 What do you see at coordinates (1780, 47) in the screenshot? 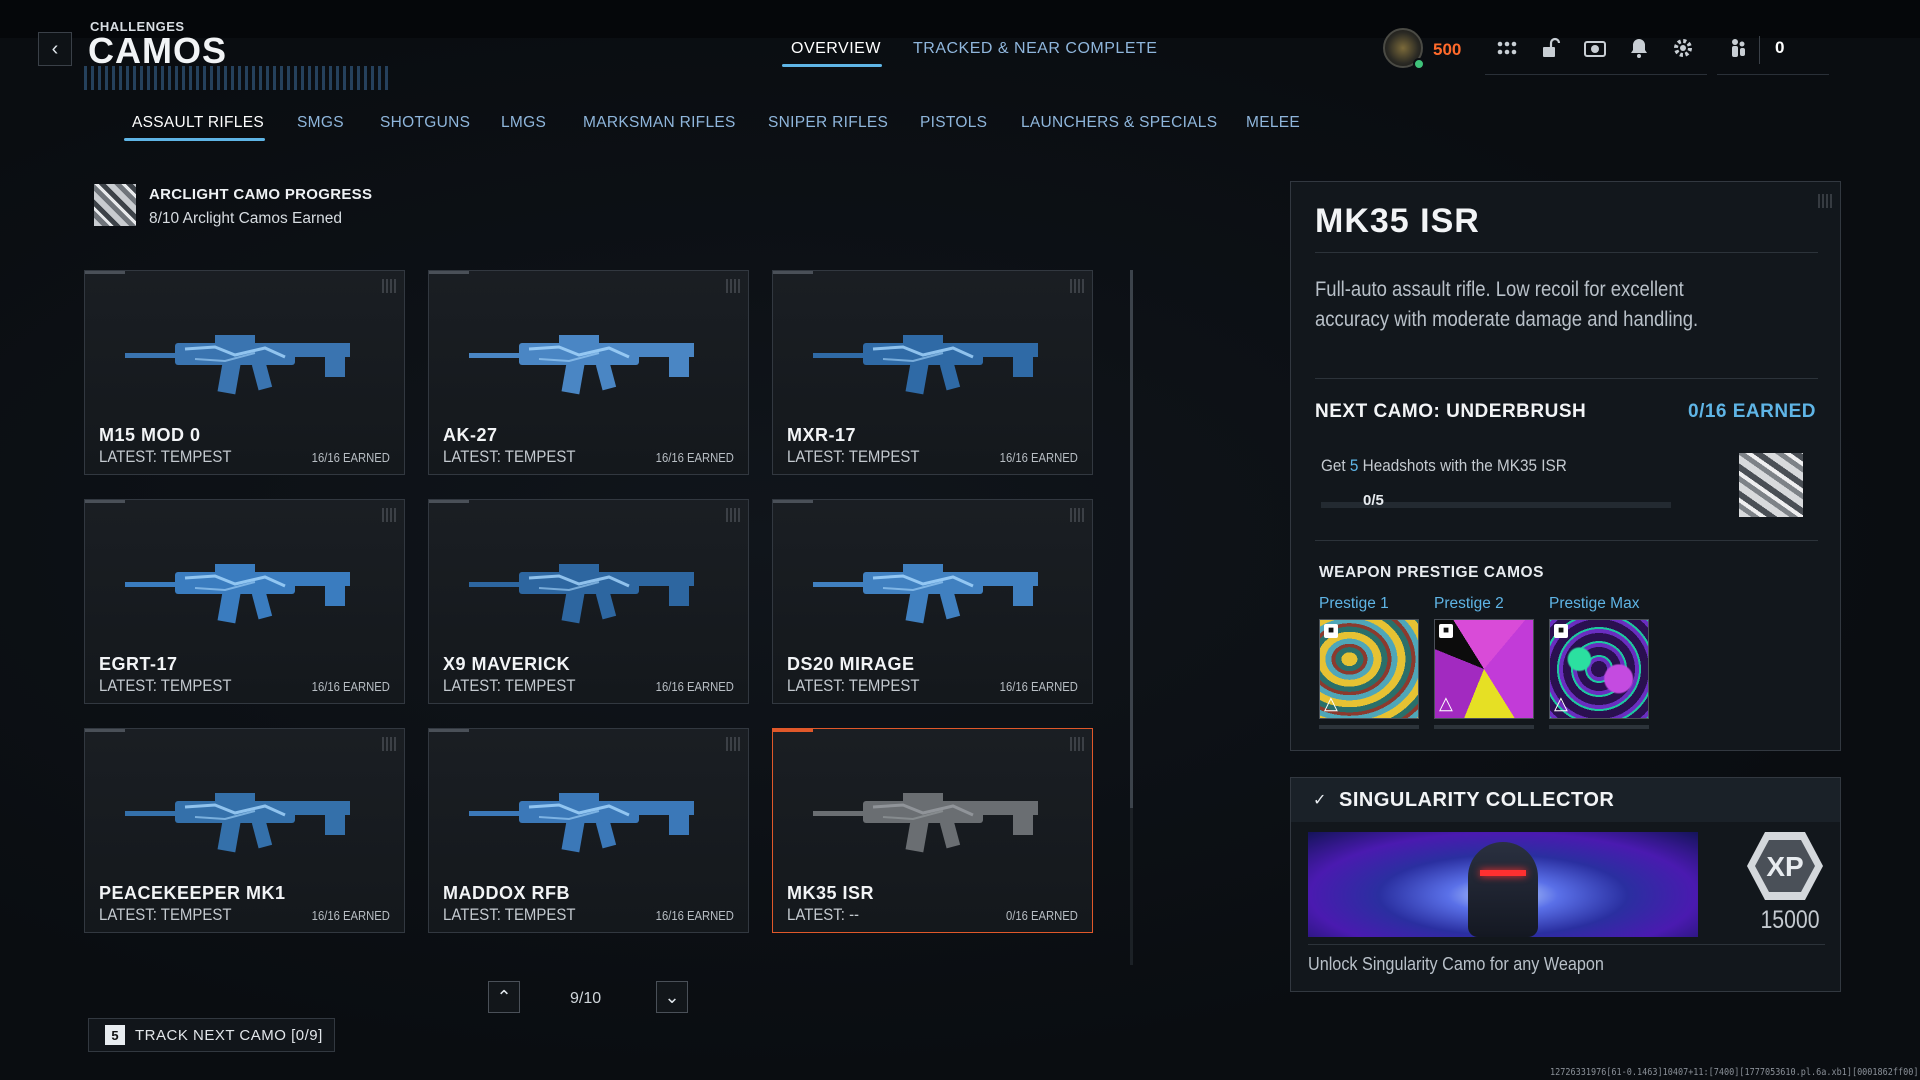
I see `party-count: 0` at bounding box center [1780, 47].